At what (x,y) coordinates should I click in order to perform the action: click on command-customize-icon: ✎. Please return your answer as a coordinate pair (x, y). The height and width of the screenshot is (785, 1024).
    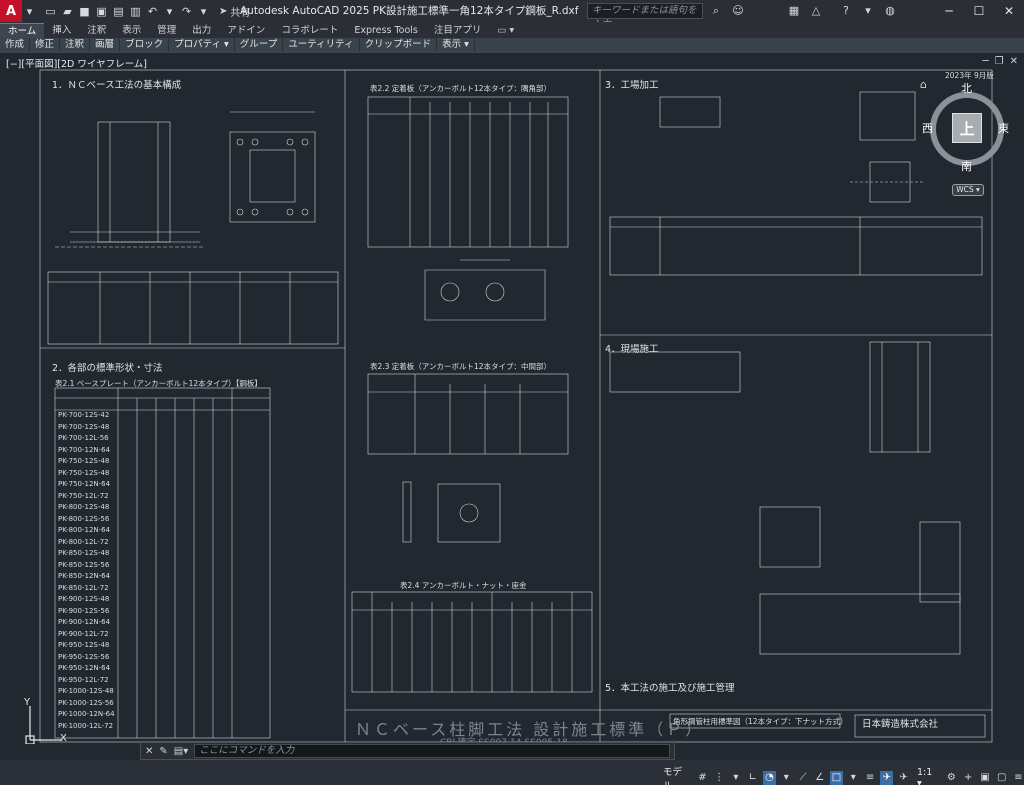
    Looking at the image, I should click on (163, 751).